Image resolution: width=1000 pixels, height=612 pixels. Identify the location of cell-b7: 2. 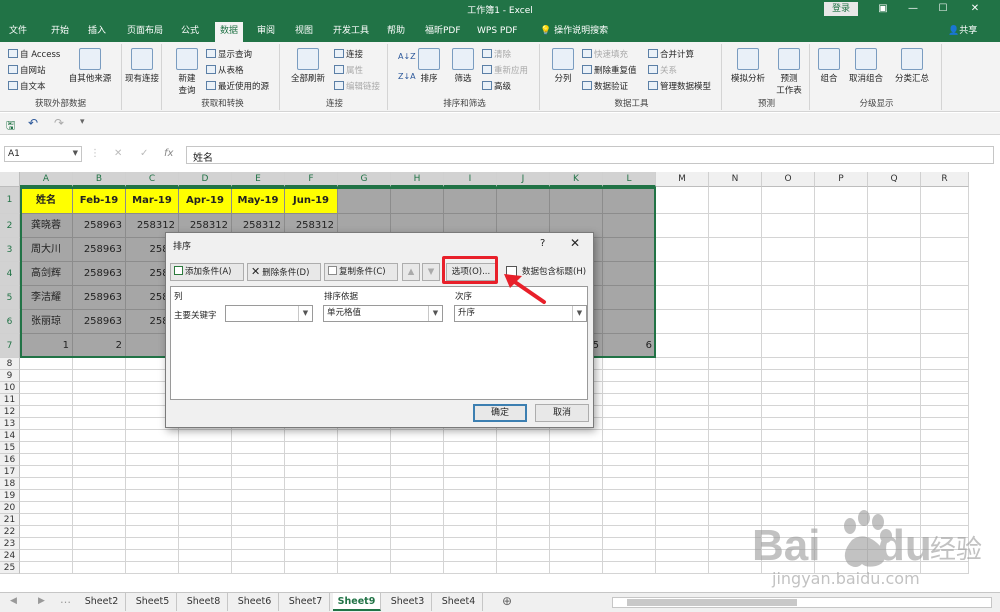
(99, 346).